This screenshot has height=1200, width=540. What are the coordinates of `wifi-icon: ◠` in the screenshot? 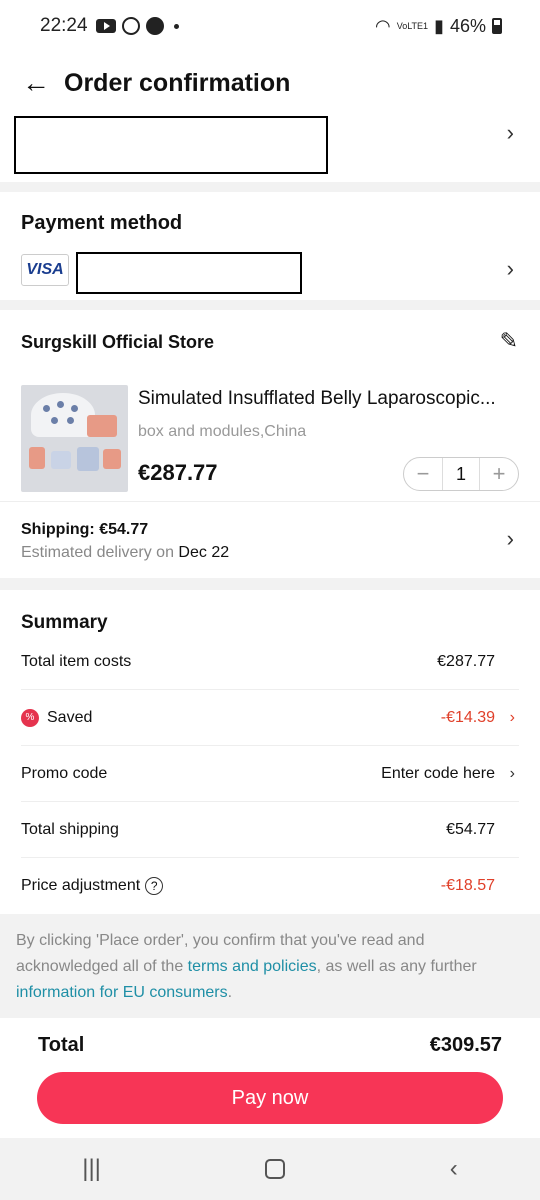 It's located at (382, 25).